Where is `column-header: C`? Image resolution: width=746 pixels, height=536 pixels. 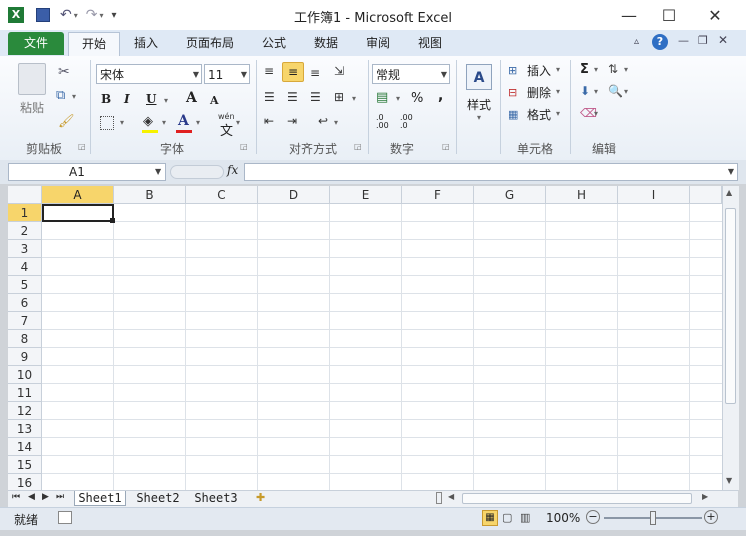 column-header: C is located at coordinates (222, 195).